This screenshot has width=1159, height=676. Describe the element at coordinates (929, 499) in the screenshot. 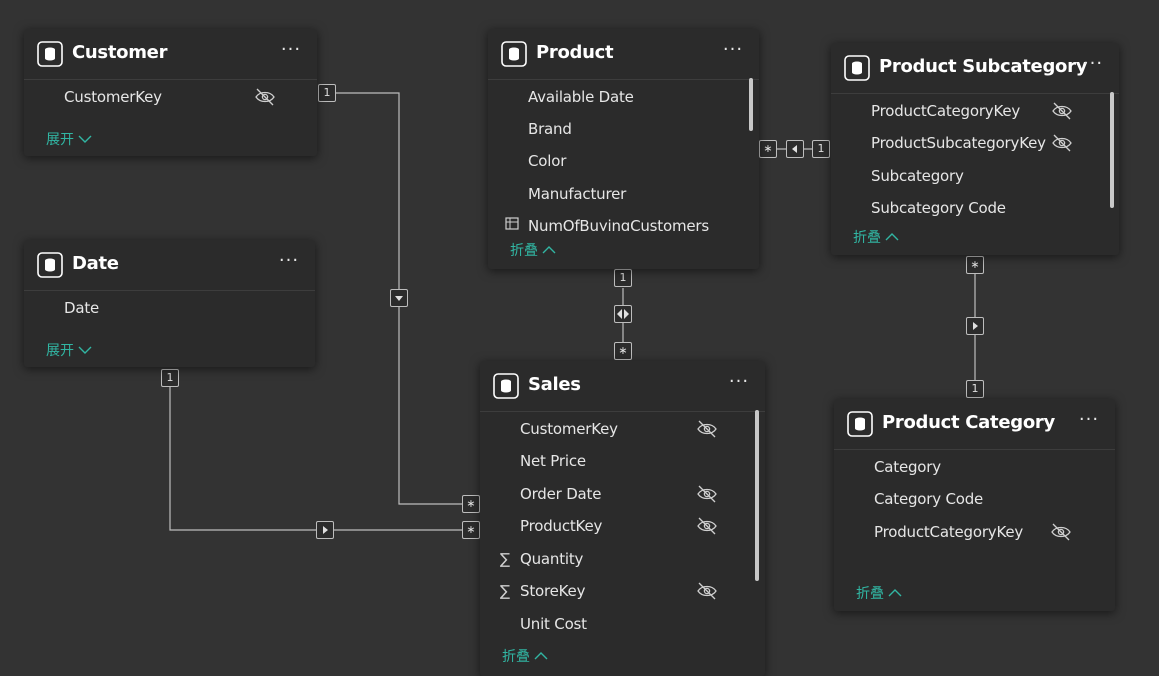

I see `field-label: Category Code` at that location.